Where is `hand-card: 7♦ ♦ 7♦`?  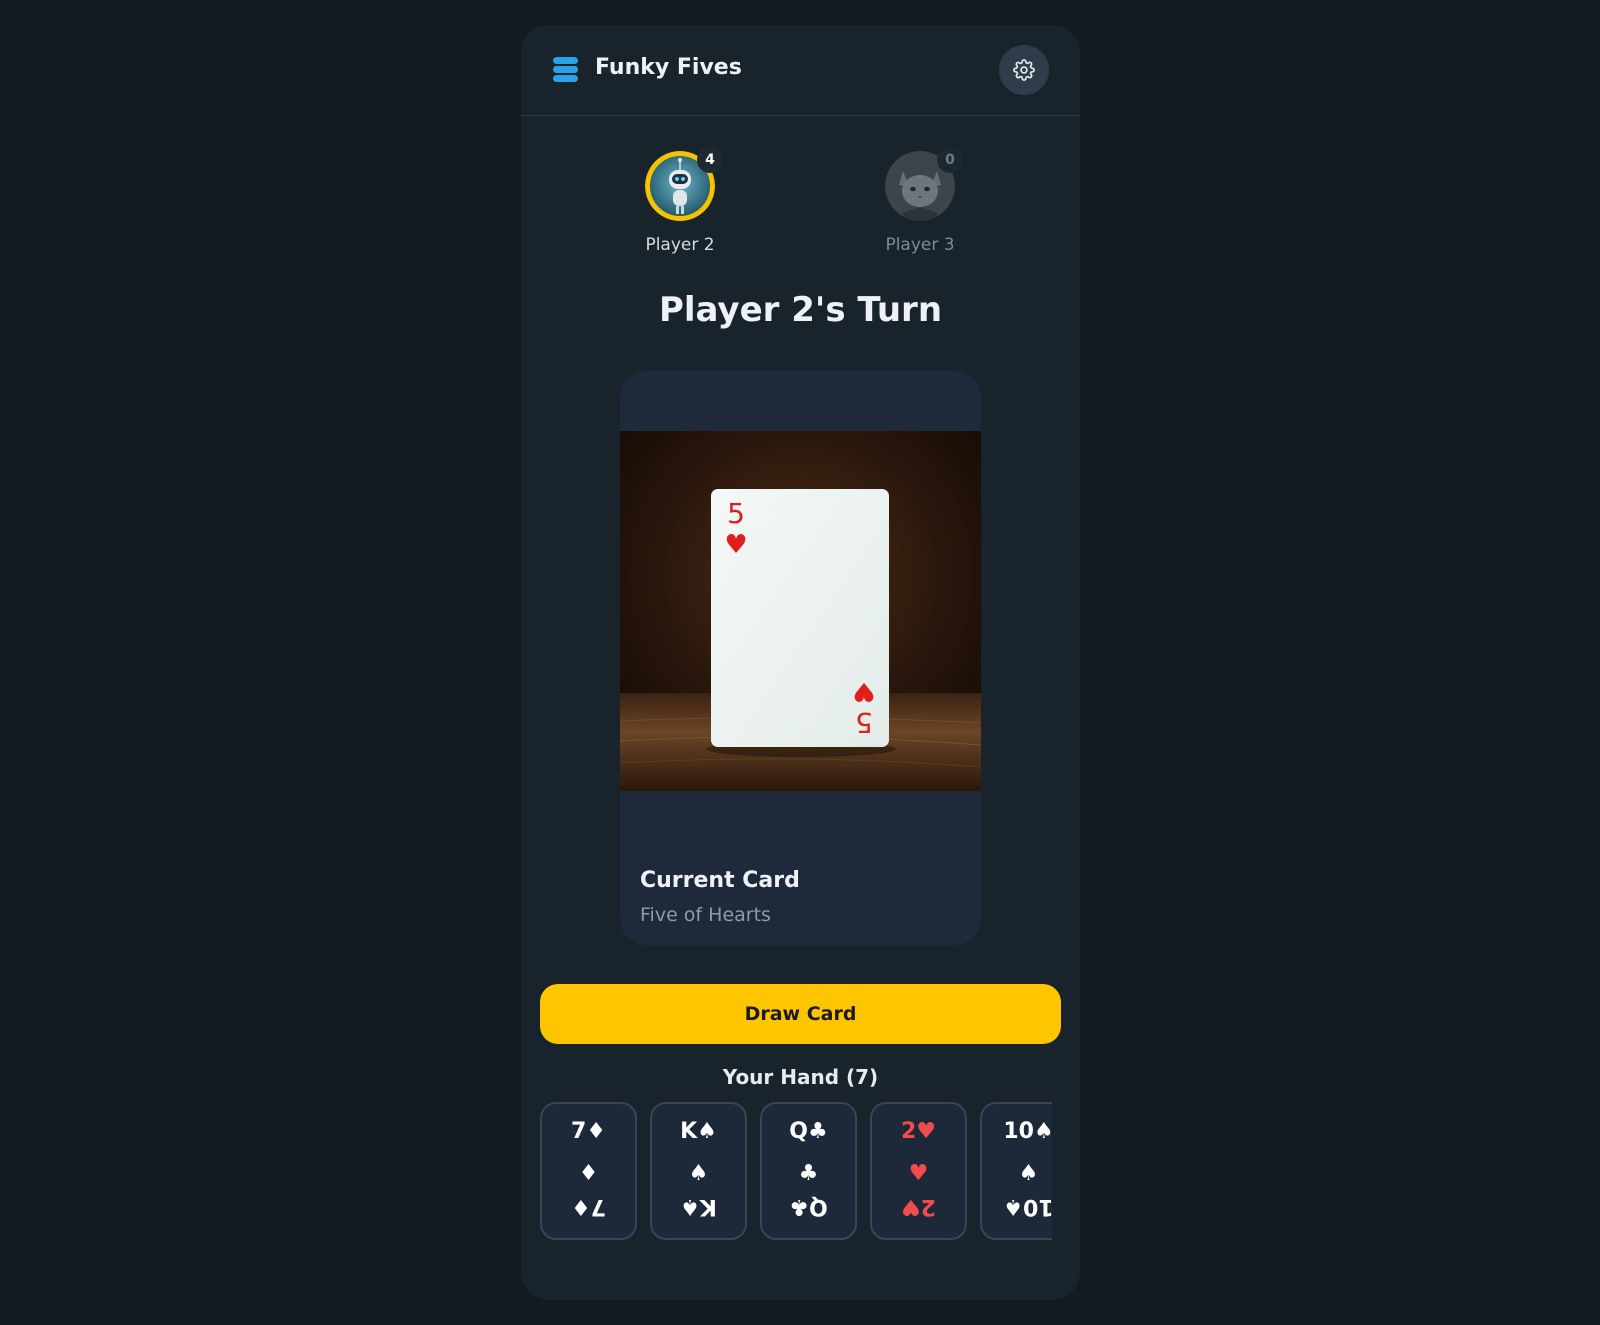
hand-card: 7♦ ♦ 7♦ is located at coordinates (588, 1171).